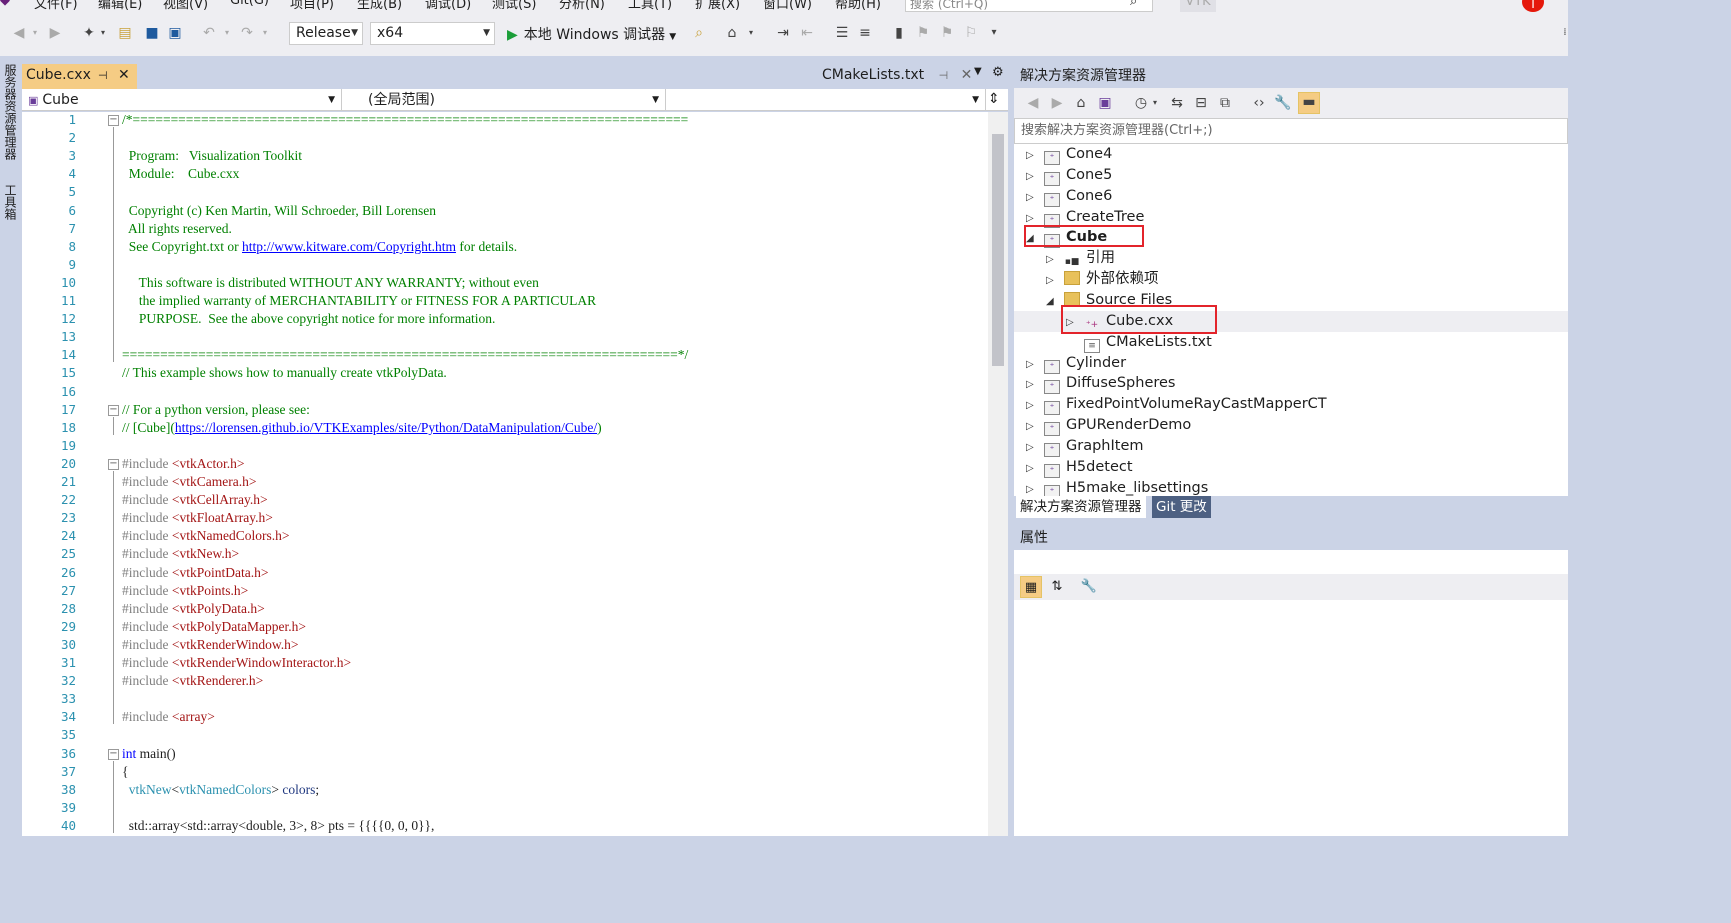  I want to click on prev-bookmark-icon: ⚑, so click(923, 33).